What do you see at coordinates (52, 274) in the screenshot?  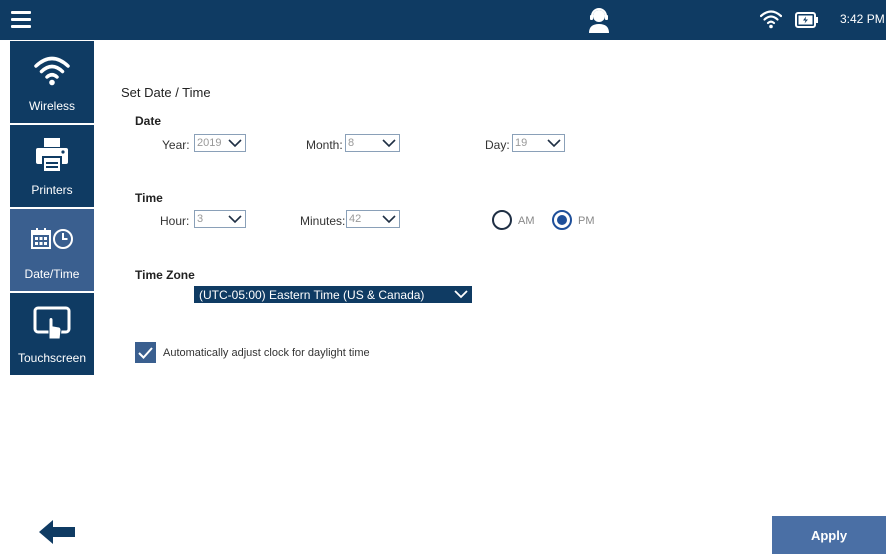 I see `sidebar-item-label: Date/Time` at bounding box center [52, 274].